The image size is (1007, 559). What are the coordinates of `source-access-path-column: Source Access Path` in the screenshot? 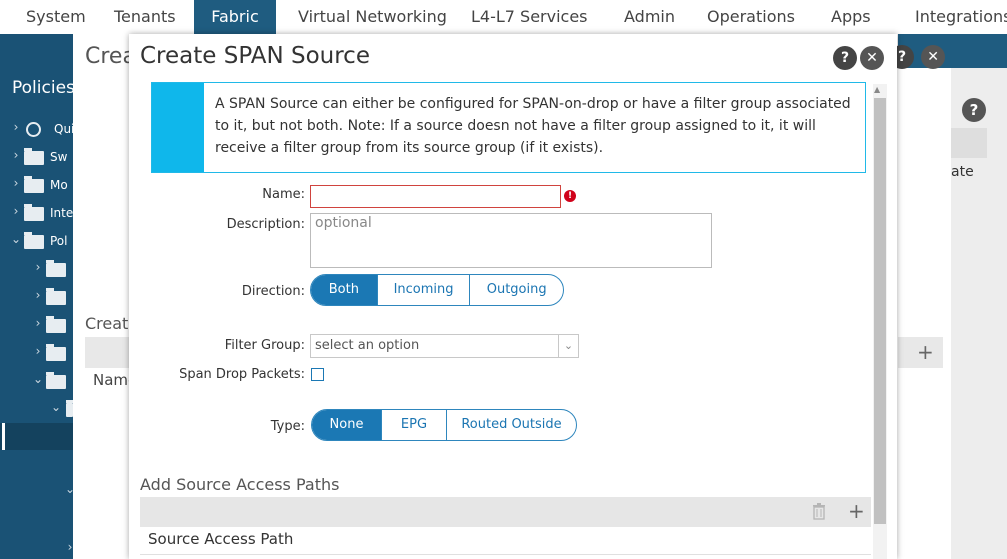 It's located at (220, 539).